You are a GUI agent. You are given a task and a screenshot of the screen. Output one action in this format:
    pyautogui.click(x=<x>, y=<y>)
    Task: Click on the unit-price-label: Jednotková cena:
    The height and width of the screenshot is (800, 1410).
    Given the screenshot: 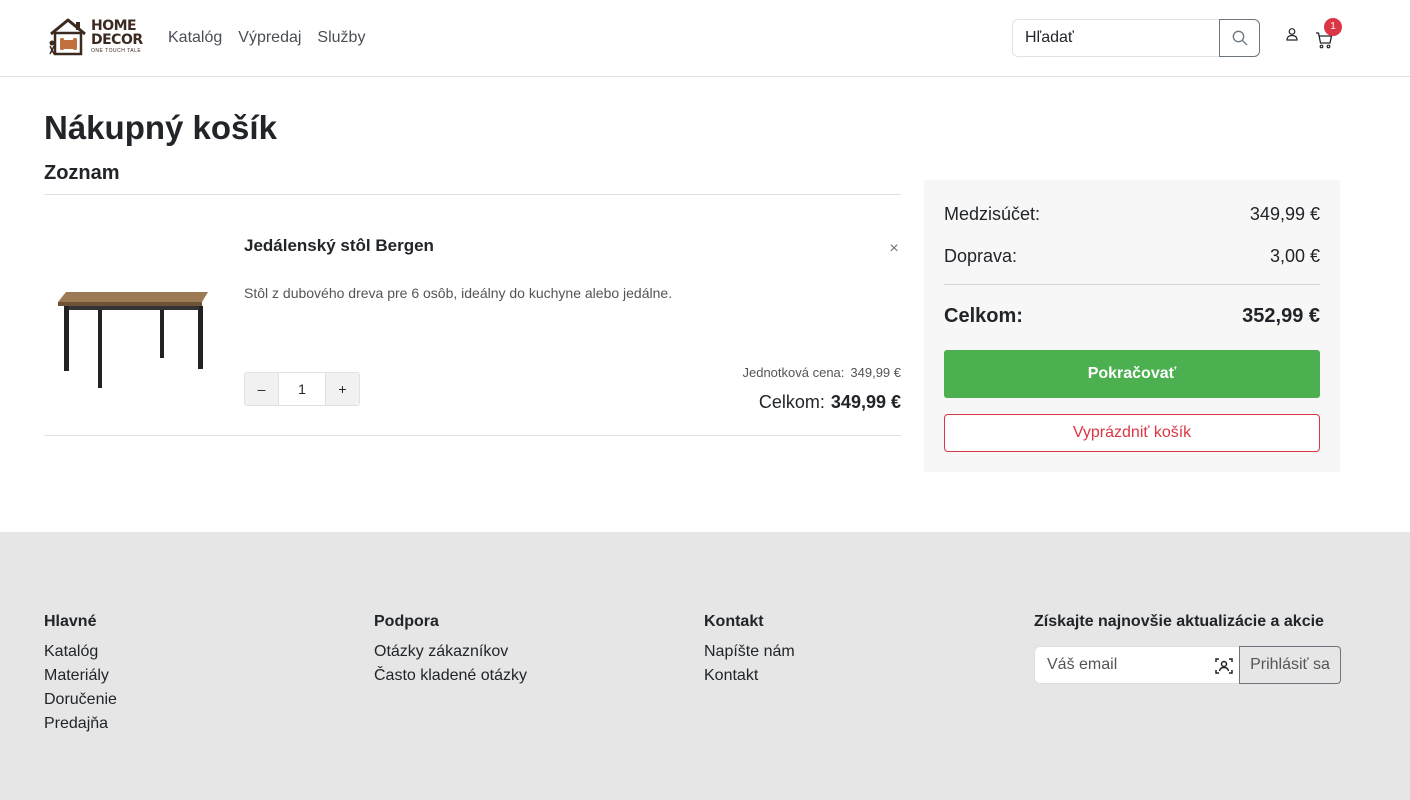 What is the action you would take?
    pyautogui.click(x=793, y=372)
    